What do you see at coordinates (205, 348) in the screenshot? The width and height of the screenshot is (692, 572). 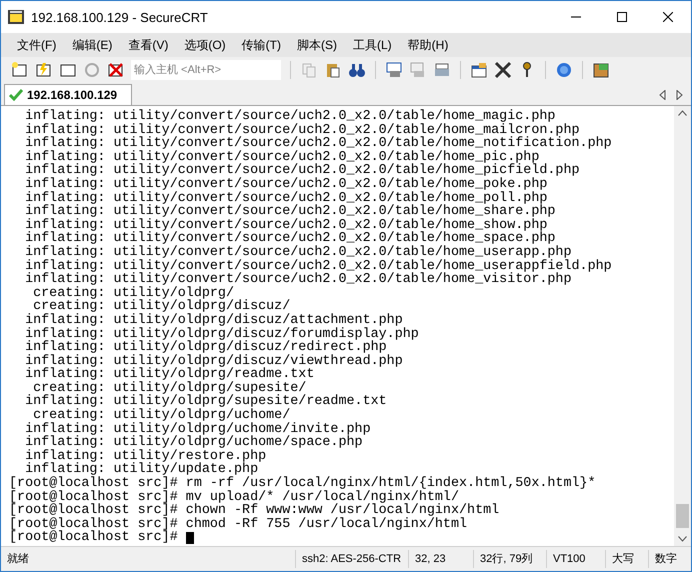 I see `terminal-line: inflating: utility/oldprg/discuz/redirect.php` at bounding box center [205, 348].